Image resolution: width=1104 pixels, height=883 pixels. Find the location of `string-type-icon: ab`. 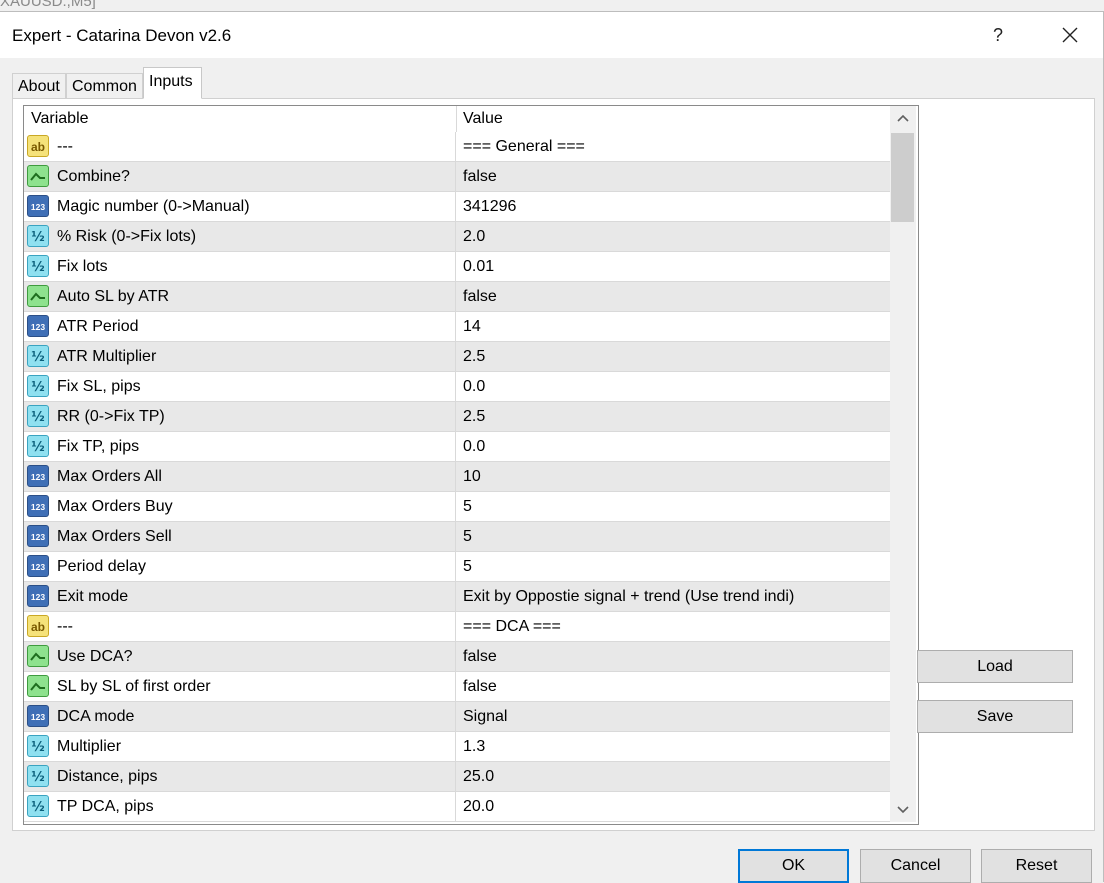

string-type-icon: ab is located at coordinates (38, 626).